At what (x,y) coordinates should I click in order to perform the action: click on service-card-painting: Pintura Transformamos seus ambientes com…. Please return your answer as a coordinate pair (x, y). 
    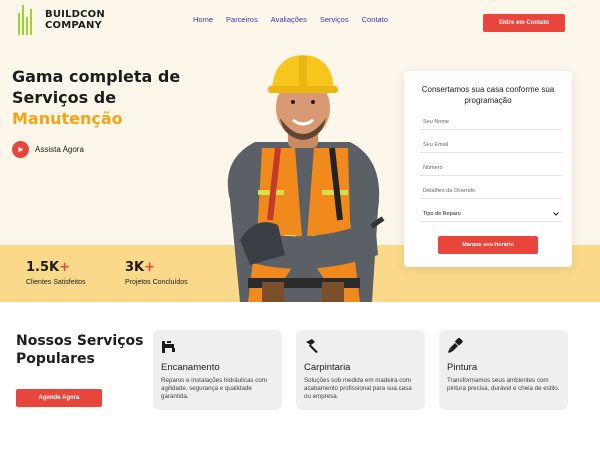
    Looking at the image, I should click on (503, 370).